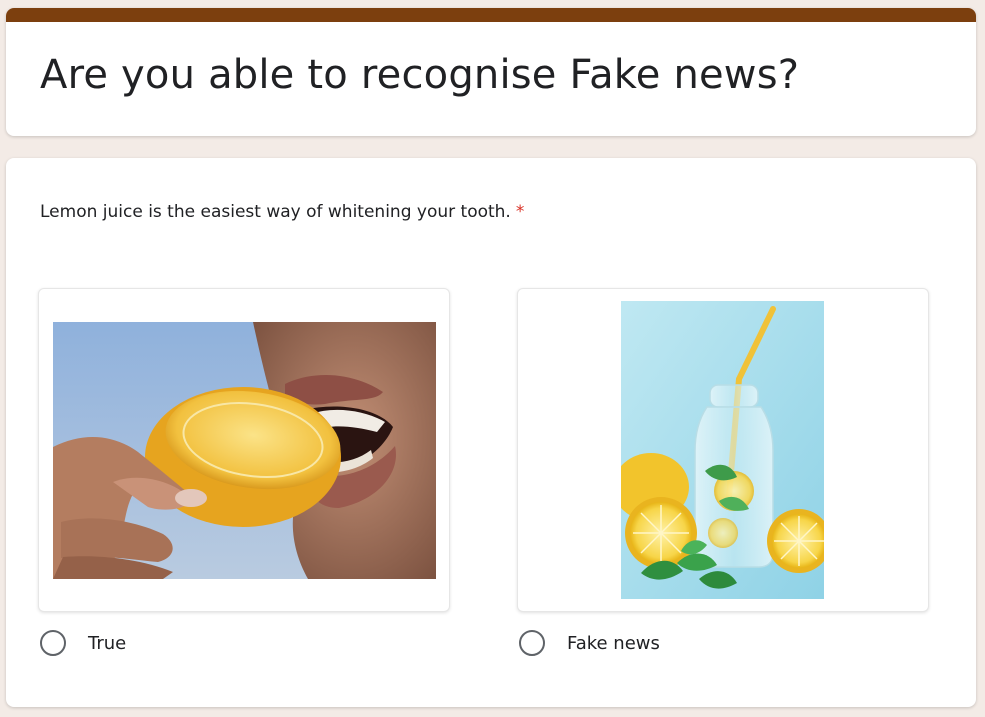 The height and width of the screenshot is (717, 985). Describe the element at coordinates (420, 75) in the screenshot. I see `form-title: Are you able to recognise Fake news?` at that location.